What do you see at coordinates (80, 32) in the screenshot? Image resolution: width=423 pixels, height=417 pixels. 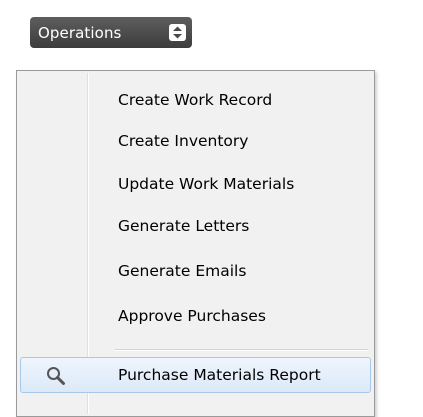 I see `operations-label: Operations` at bounding box center [80, 32].